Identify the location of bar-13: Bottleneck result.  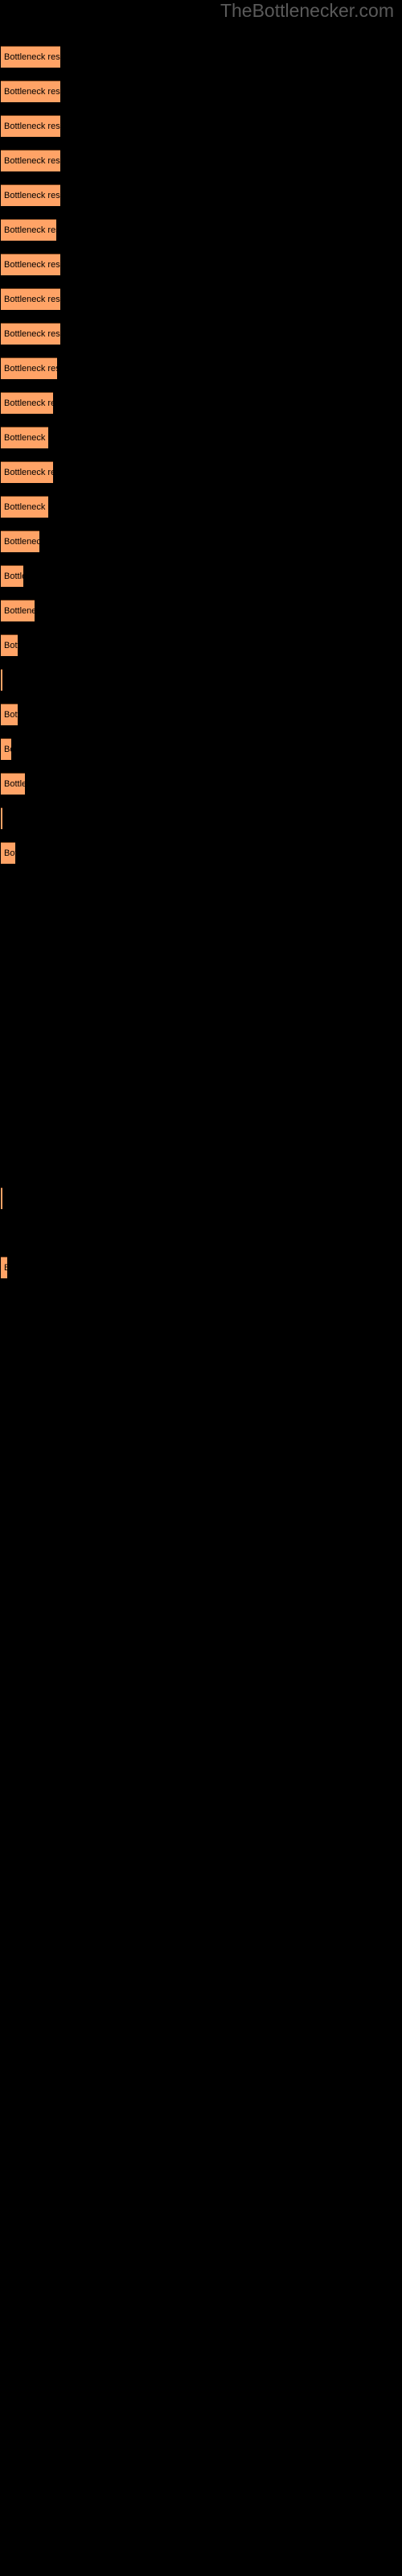
(27, 472).